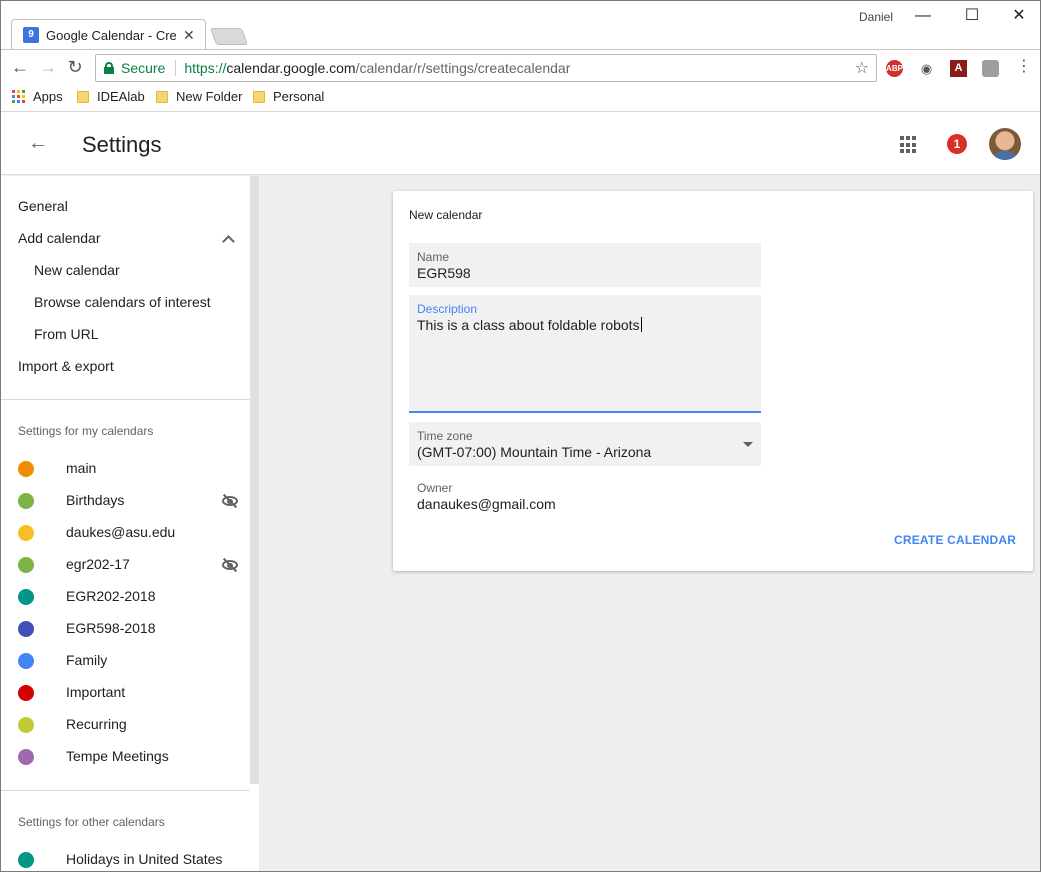 Image resolution: width=1041 pixels, height=872 pixels. I want to click on calendar-row: Important, so click(130, 694).